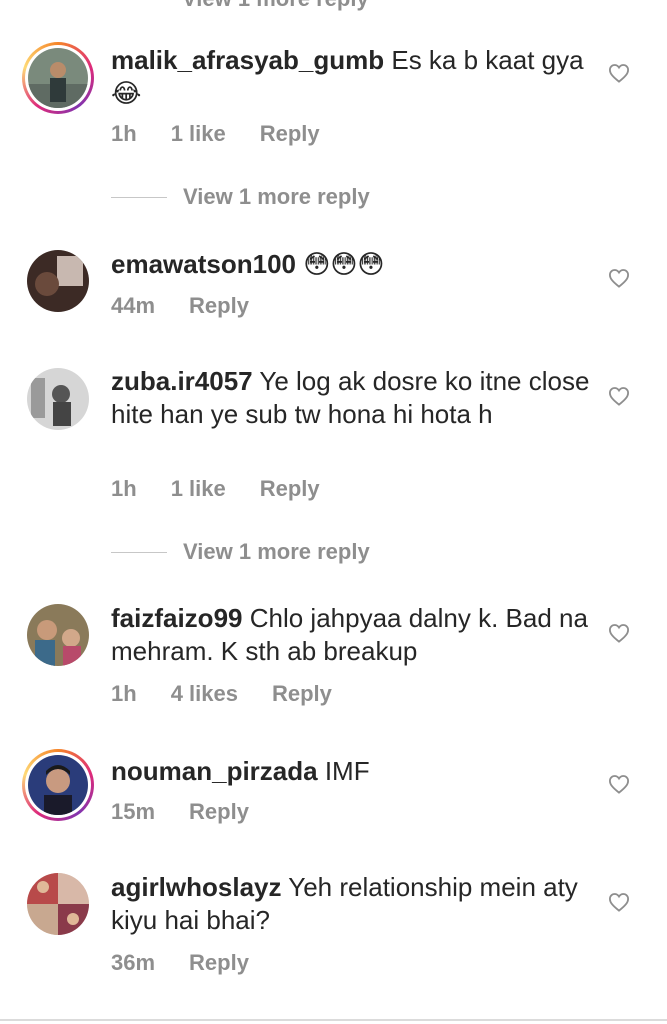  Describe the element at coordinates (214, 771) in the screenshot. I see `comment-username: nouman_pirzada` at that location.